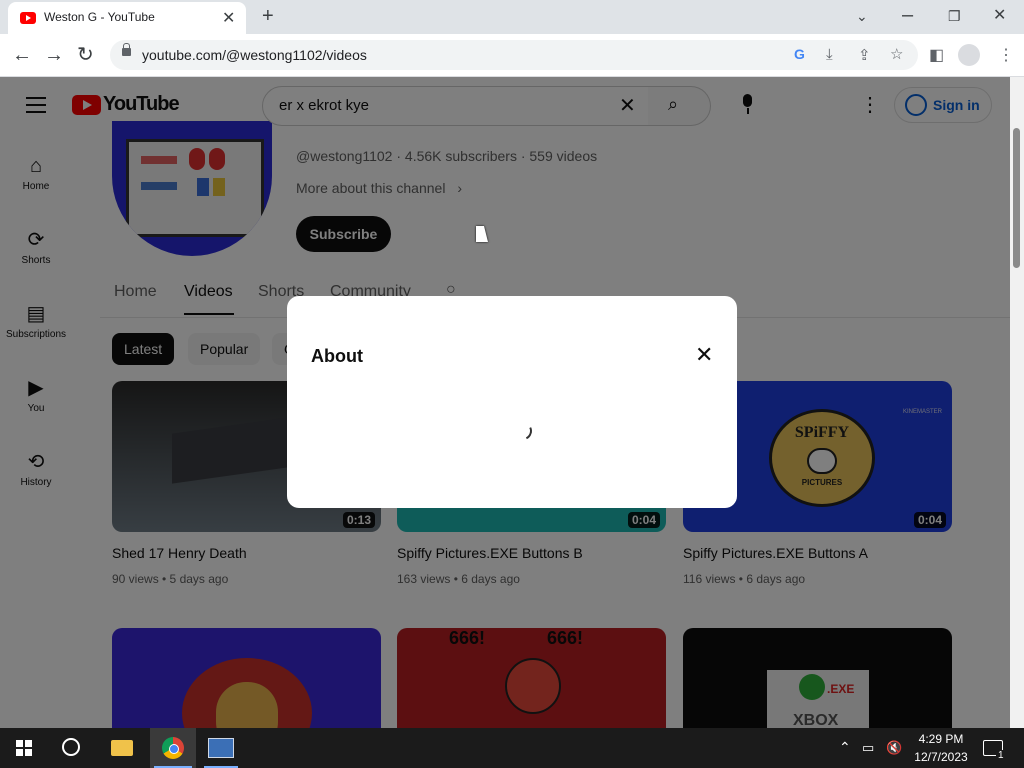 This screenshot has height=768, width=1024. Describe the element at coordinates (862, 16) in the screenshot. I see `tab-search-chevron-icon: ⌄` at that location.